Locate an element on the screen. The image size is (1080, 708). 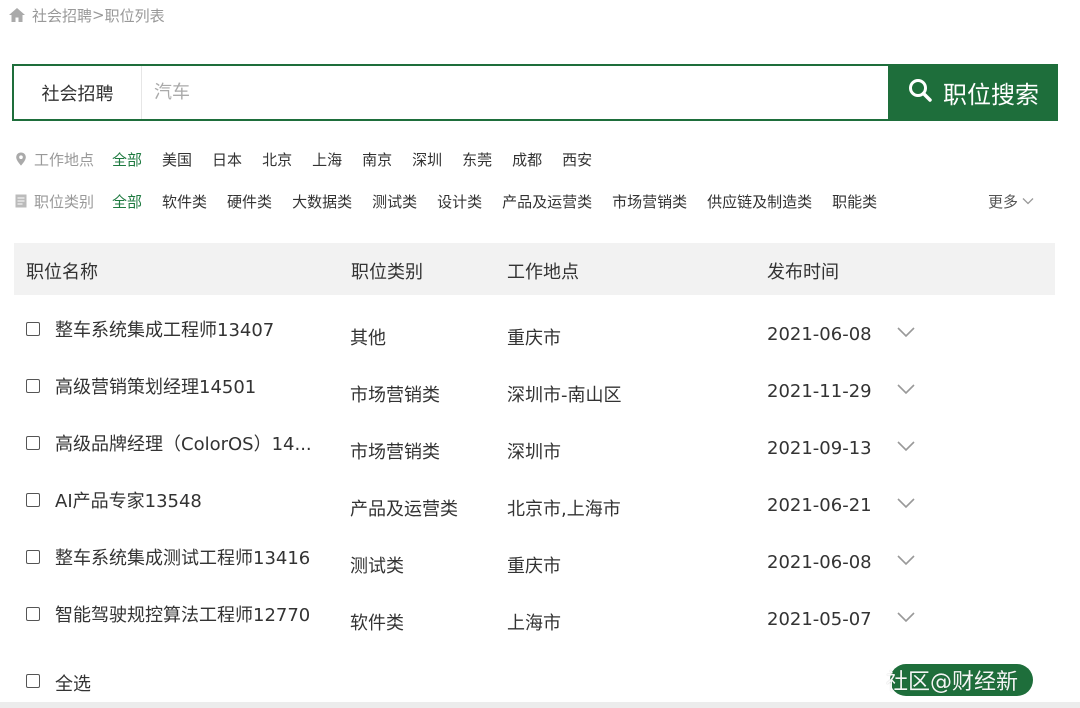
document-icon is located at coordinates (21, 201).